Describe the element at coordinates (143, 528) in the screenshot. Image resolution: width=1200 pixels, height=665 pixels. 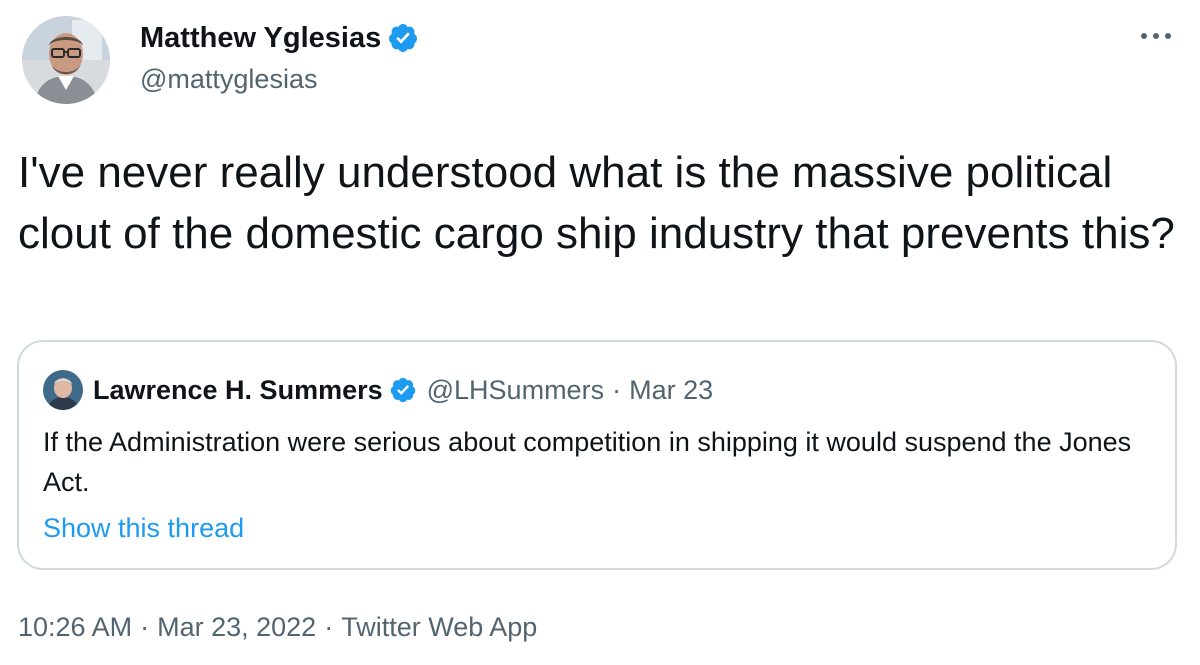
I see `show-thread-link: Show this thread` at that location.